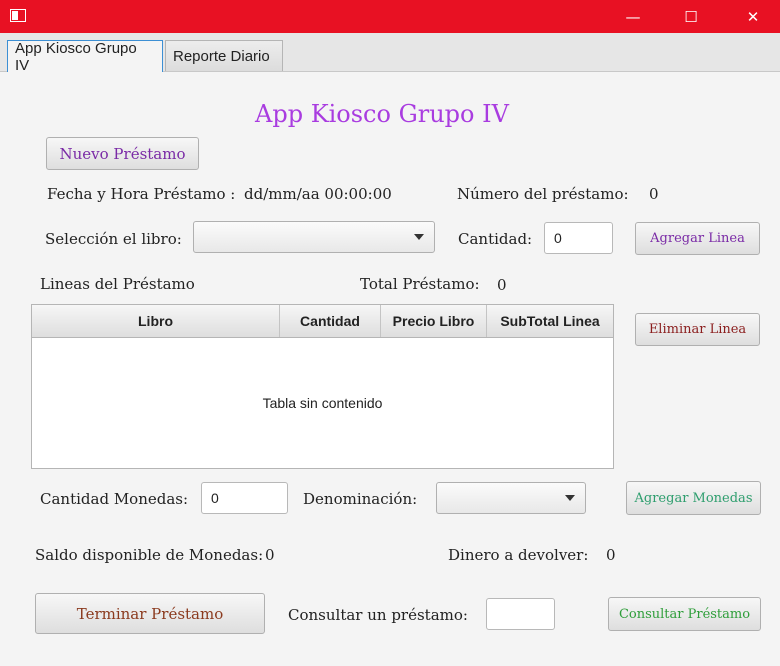 Image resolution: width=780 pixels, height=666 pixels. I want to click on saldo-monedas-value: 0, so click(270, 555).